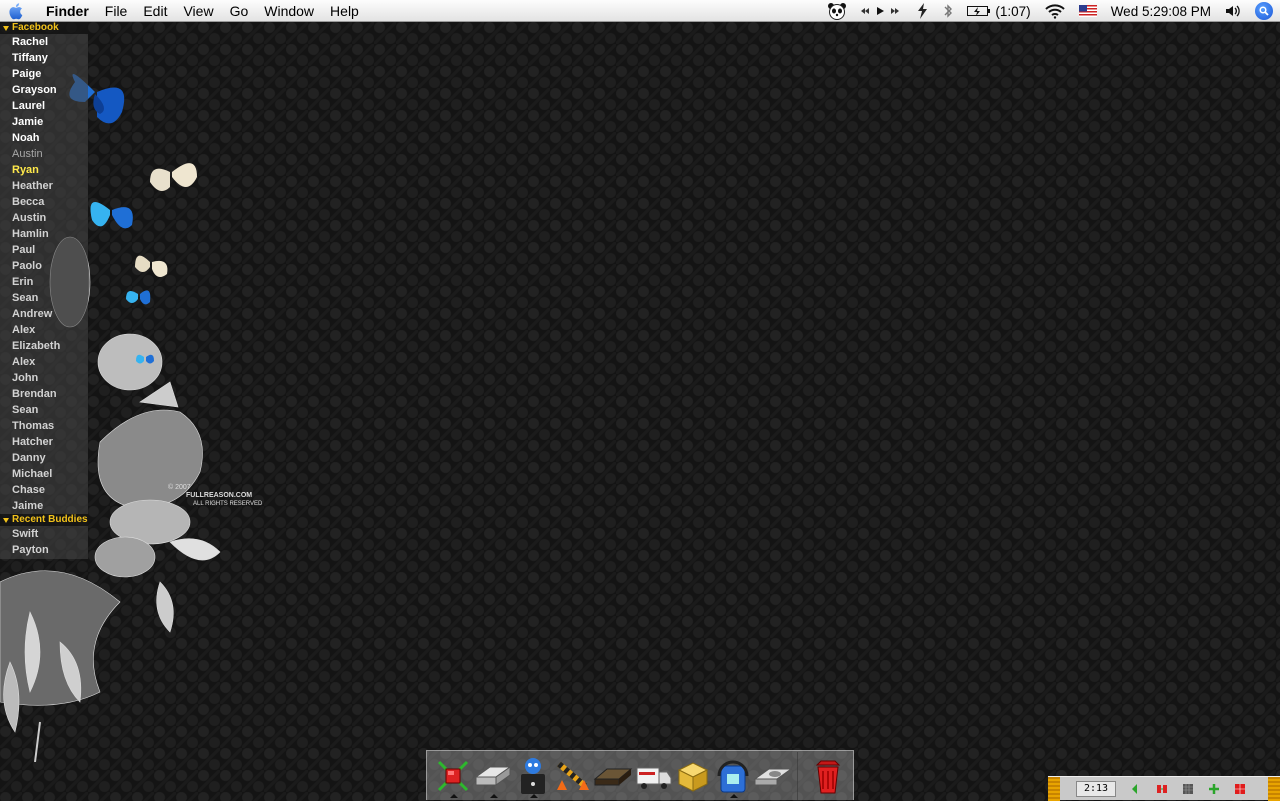  Describe the element at coordinates (44, 250) in the screenshot. I see `buddy-item: Paul` at that location.